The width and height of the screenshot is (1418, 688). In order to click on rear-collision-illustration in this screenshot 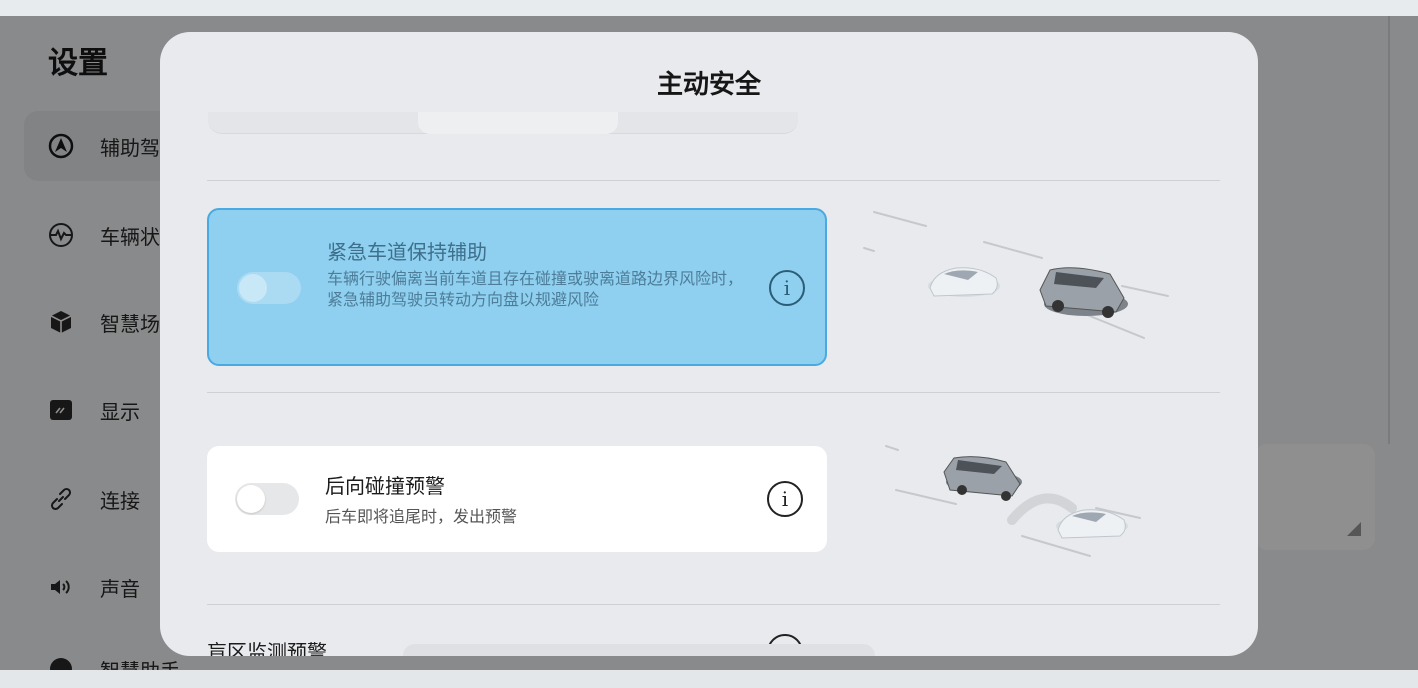, I will do `click(1032, 504)`.